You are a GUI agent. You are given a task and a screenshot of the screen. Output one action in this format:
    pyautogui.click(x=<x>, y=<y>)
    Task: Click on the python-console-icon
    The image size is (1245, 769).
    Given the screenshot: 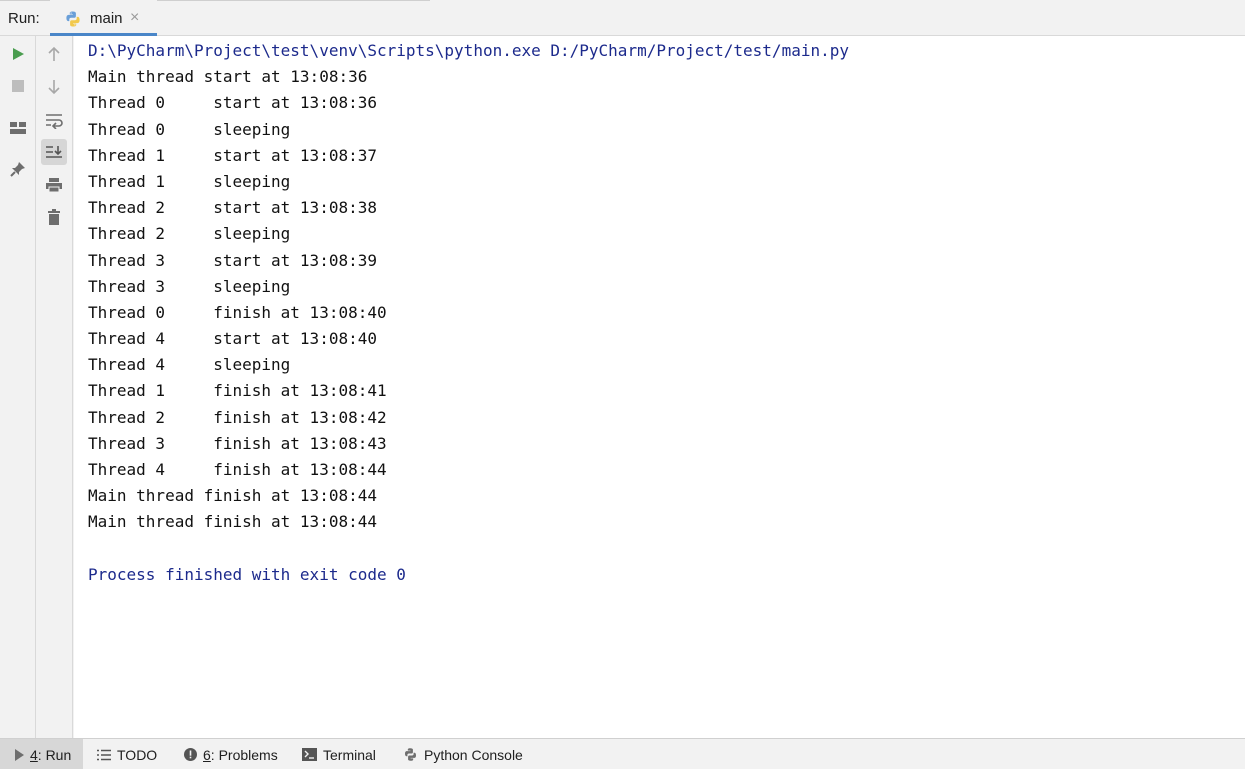 What is the action you would take?
    pyautogui.click(x=410, y=754)
    